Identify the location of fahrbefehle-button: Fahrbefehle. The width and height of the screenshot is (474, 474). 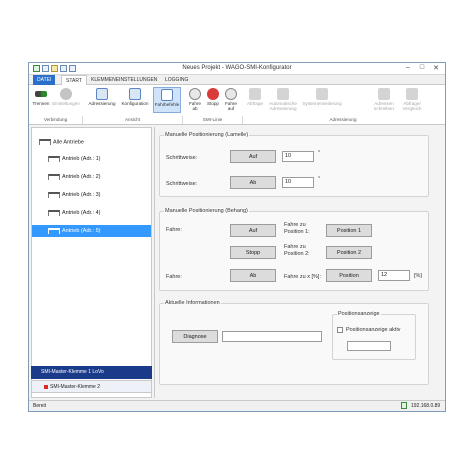
(167, 100).